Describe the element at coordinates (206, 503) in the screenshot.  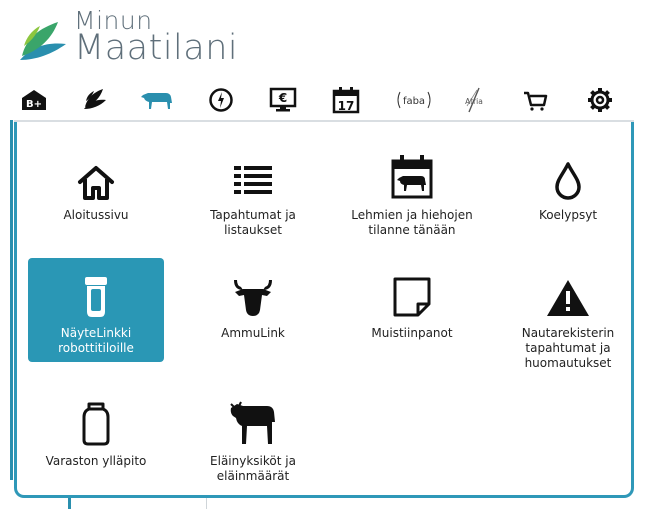
I see `page-edge-line-secondary` at that location.